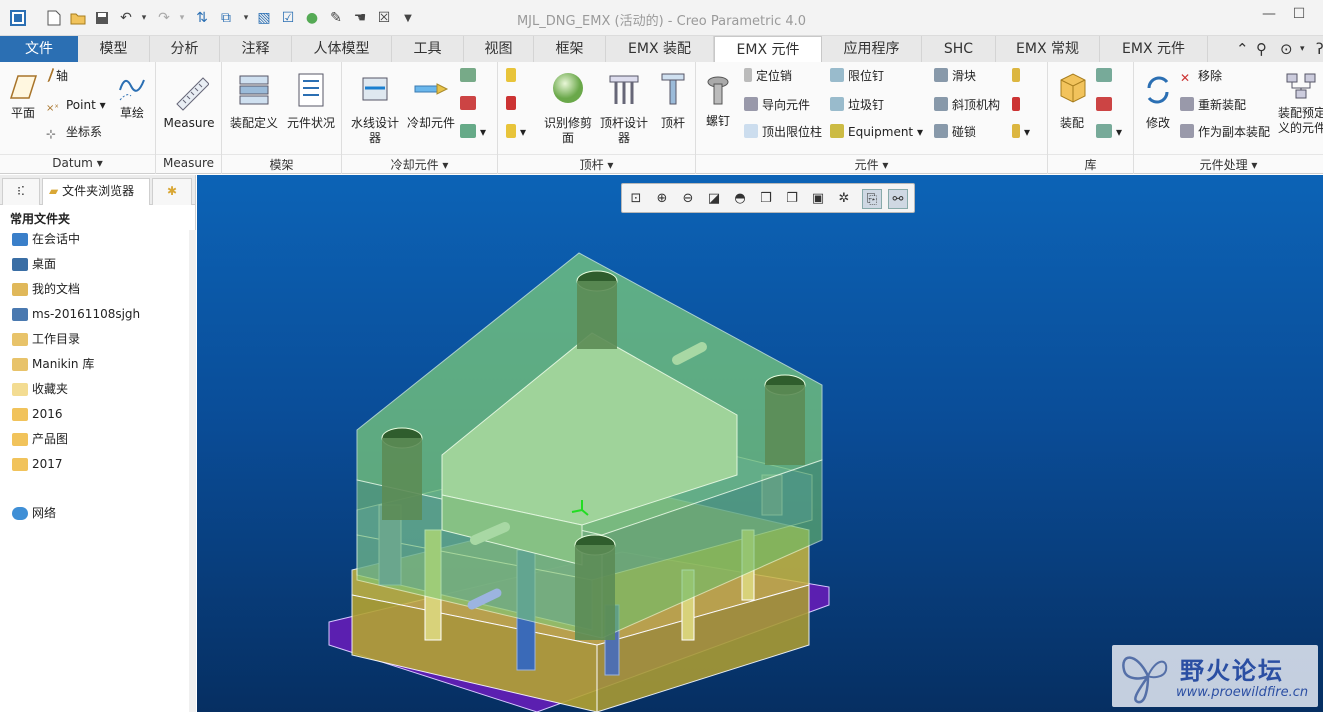  I want to click on group-label-ejector: 顶杆 ▾, so click(596, 163).